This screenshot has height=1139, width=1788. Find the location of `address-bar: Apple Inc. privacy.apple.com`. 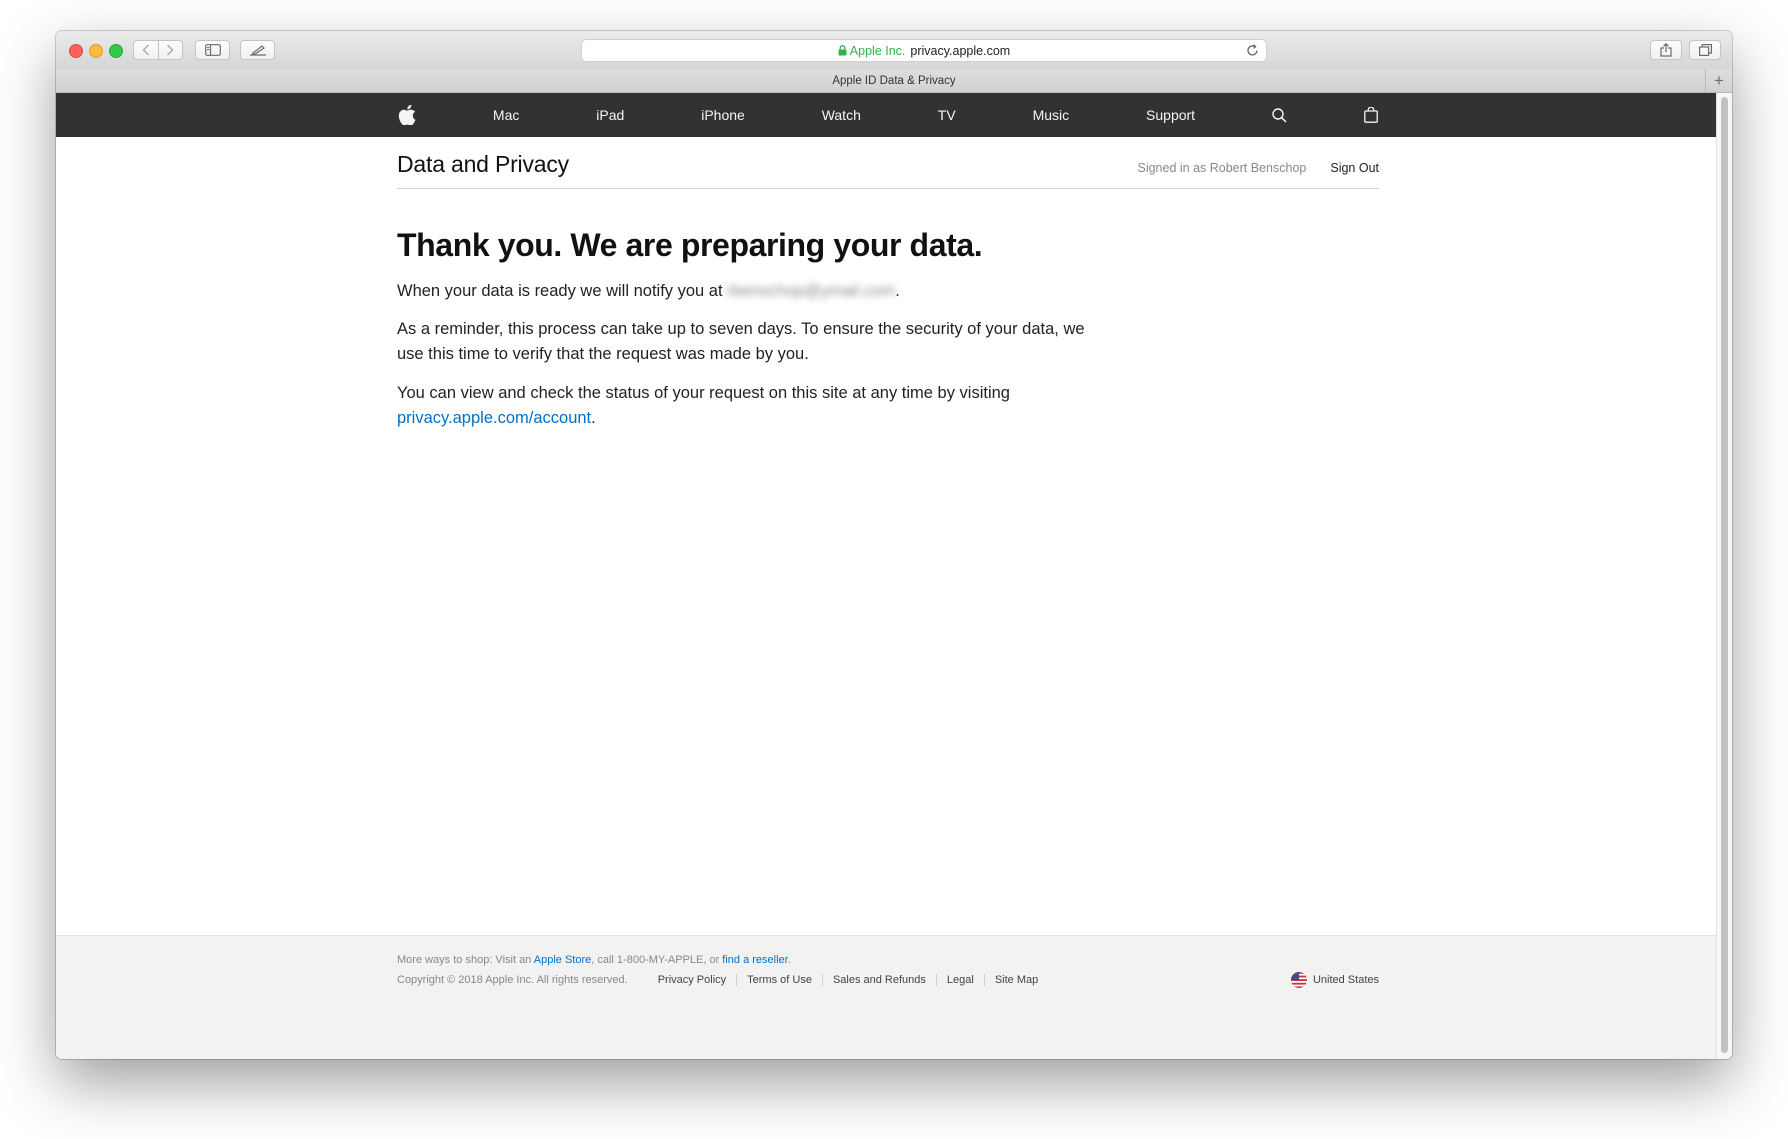

address-bar: Apple Inc. privacy.apple.com is located at coordinates (924, 50).